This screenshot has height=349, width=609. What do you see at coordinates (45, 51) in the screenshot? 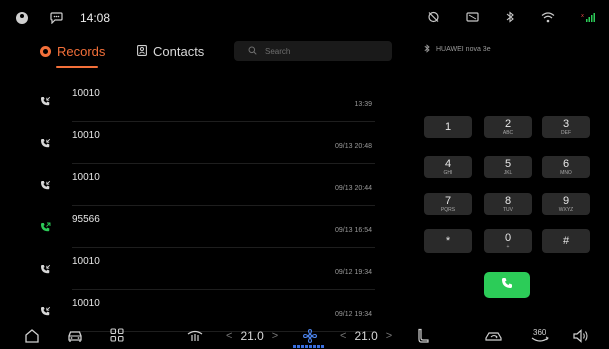
I see `records-icon` at bounding box center [45, 51].